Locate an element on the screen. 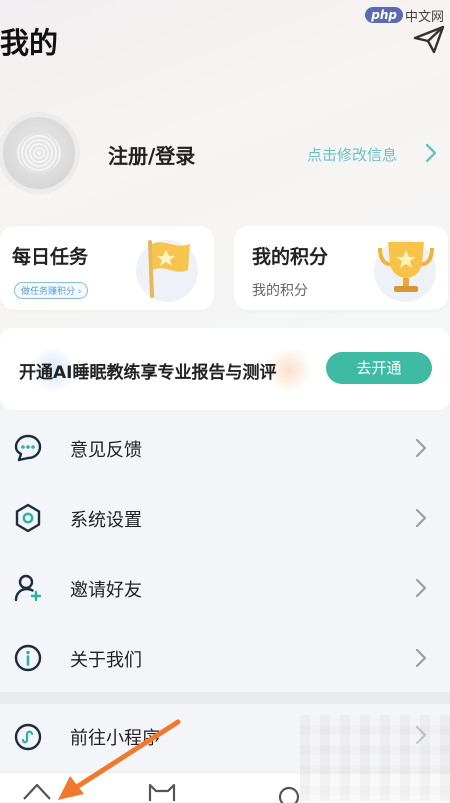 The image size is (450, 803). home-tab-icon is located at coordinates (37, 791).